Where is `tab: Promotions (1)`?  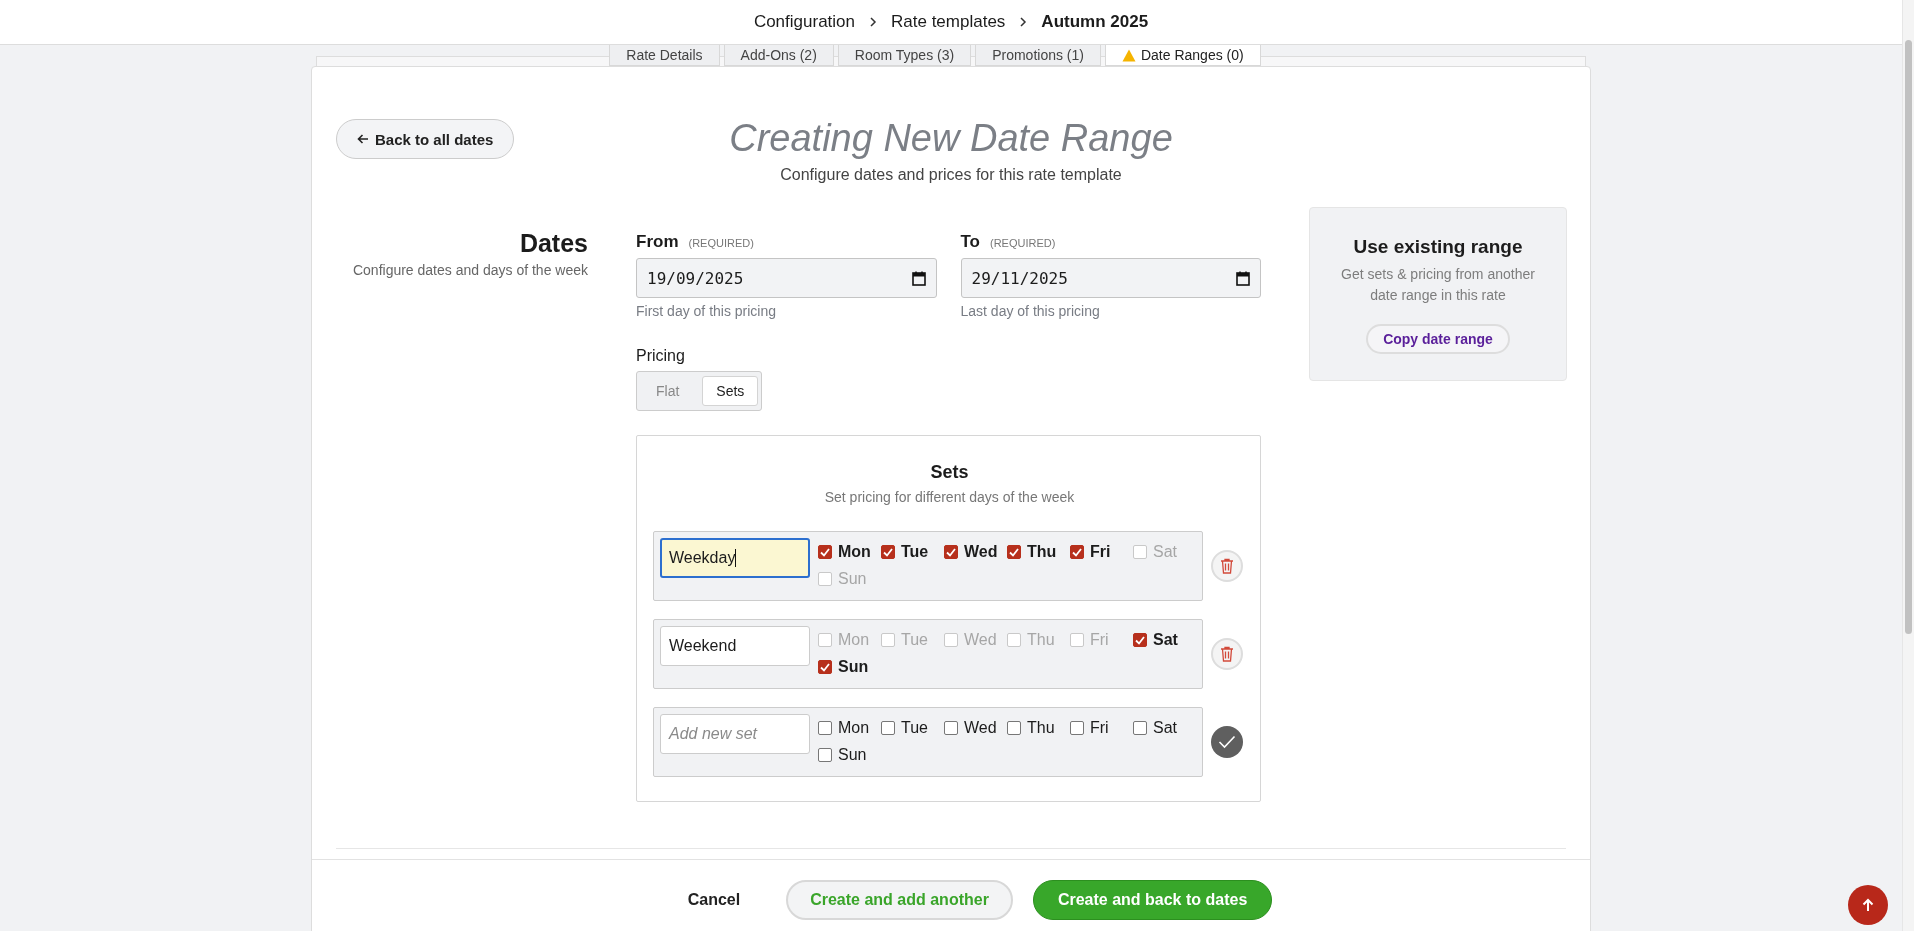 tab: Promotions (1) is located at coordinates (1038, 55).